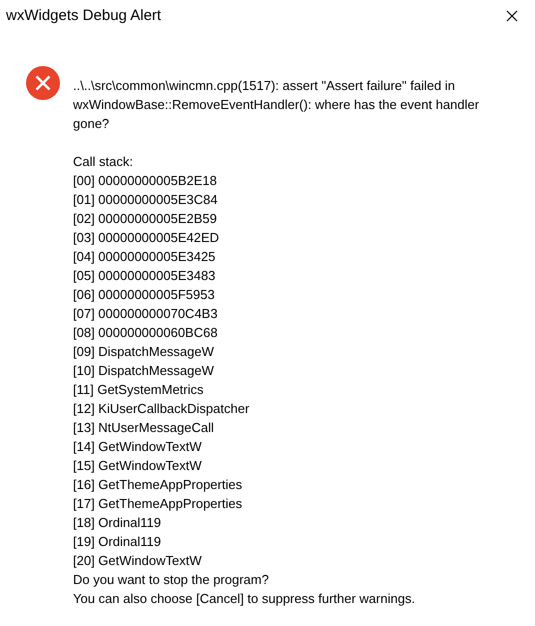 The height and width of the screenshot is (626, 535). I want to click on stack-frame: [13] NtUserMessageCall, so click(293, 427).